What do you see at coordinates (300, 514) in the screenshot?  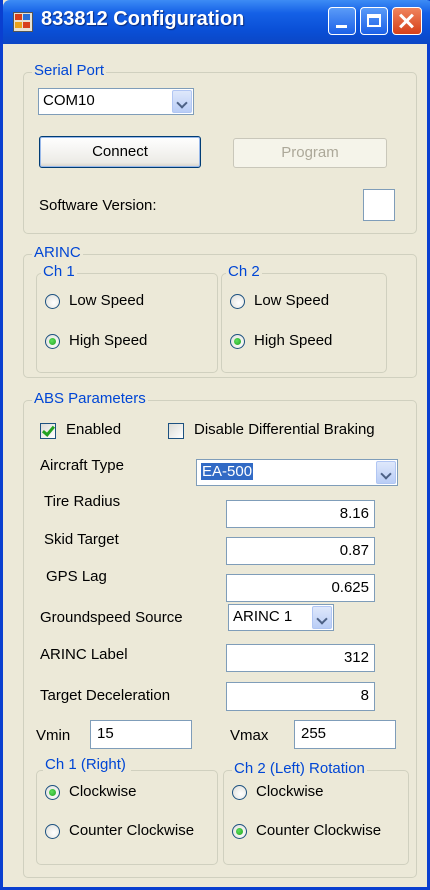 I see `tire-radius-input: 8.16` at bounding box center [300, 514].